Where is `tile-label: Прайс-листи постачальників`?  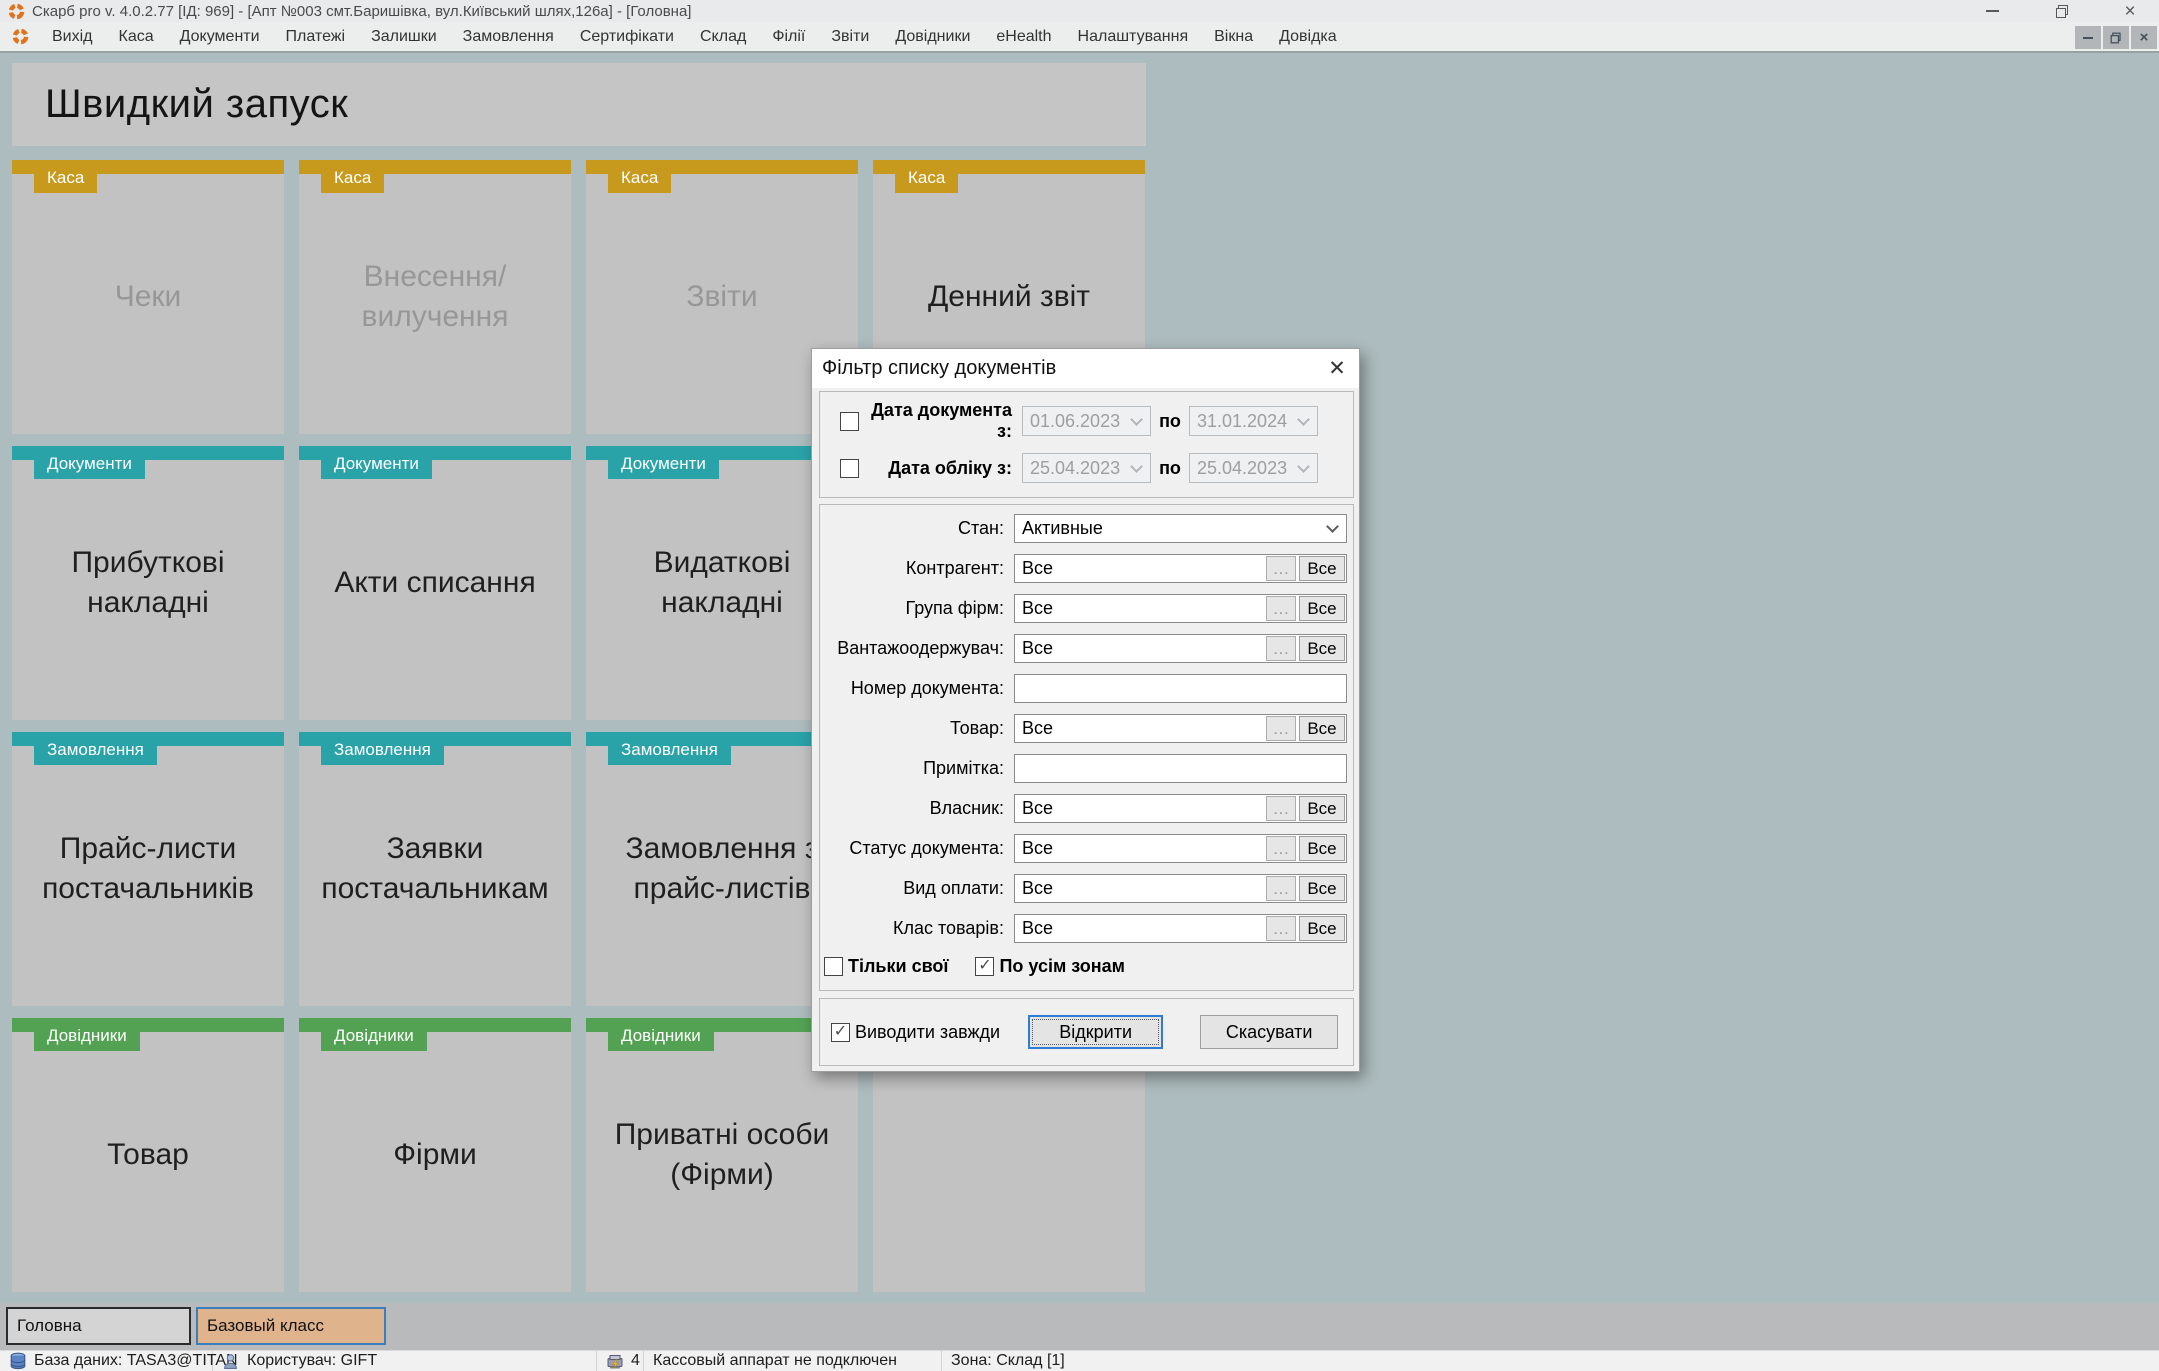
tile-label: Прайс-листи постачальників is located at coordinates (148, 868).